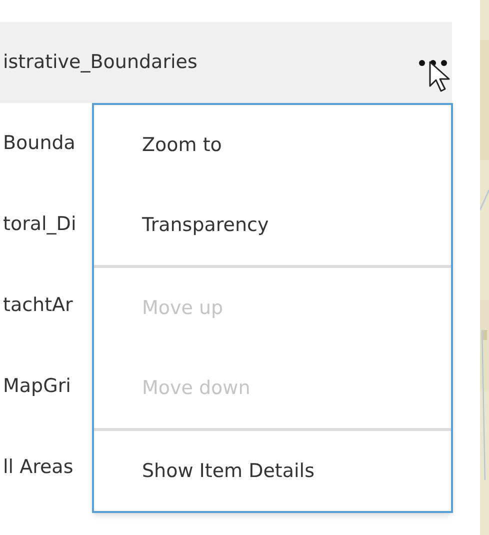 Image resolution: width=489 pixels, height=535 pixels. I want to click on layer-name: ll Areas, so click(37, 467).